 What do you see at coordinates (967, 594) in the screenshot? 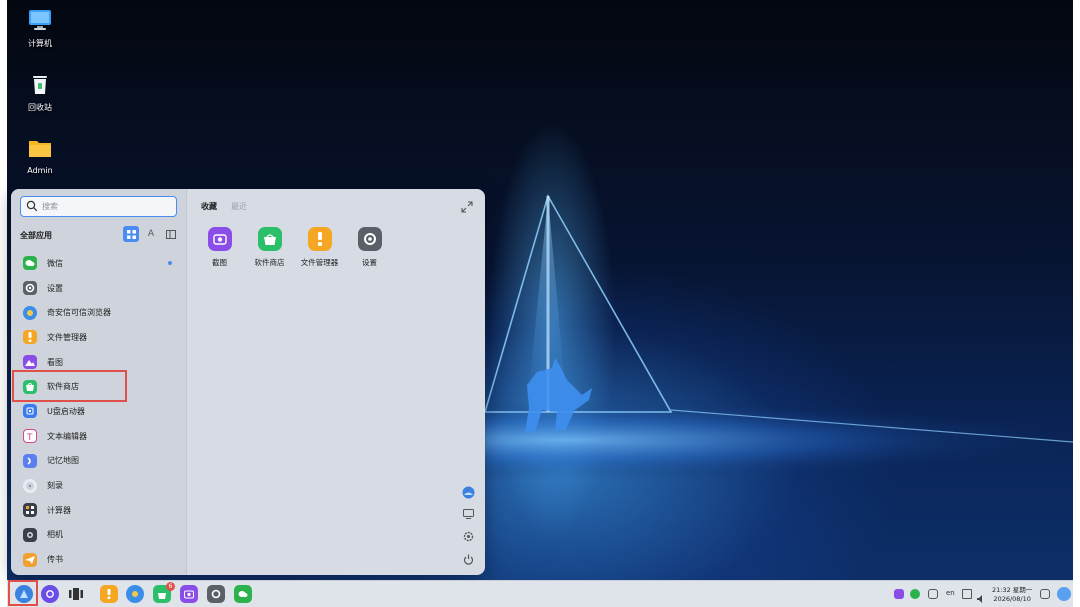
I see `tray-network-icon` at bounding box center [967, 594].